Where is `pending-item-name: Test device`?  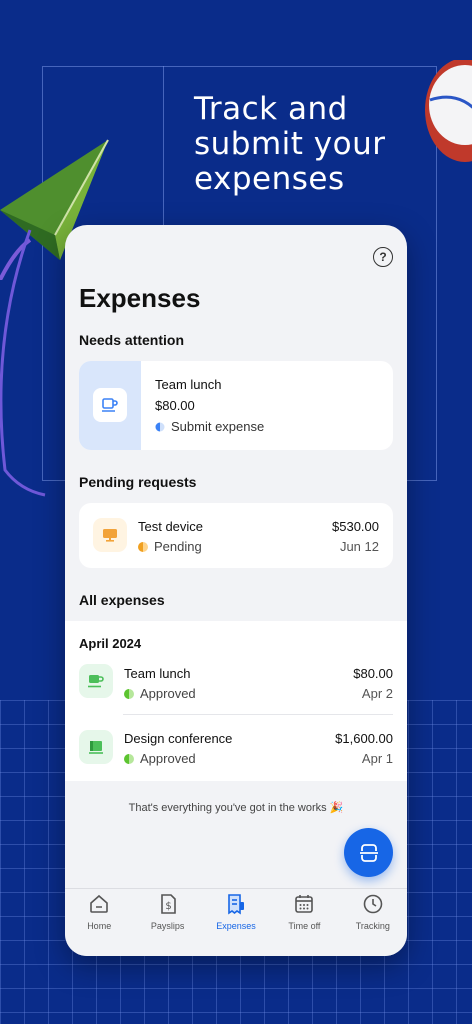
pending-item-name: Test device is located at coordinates (171, 526).